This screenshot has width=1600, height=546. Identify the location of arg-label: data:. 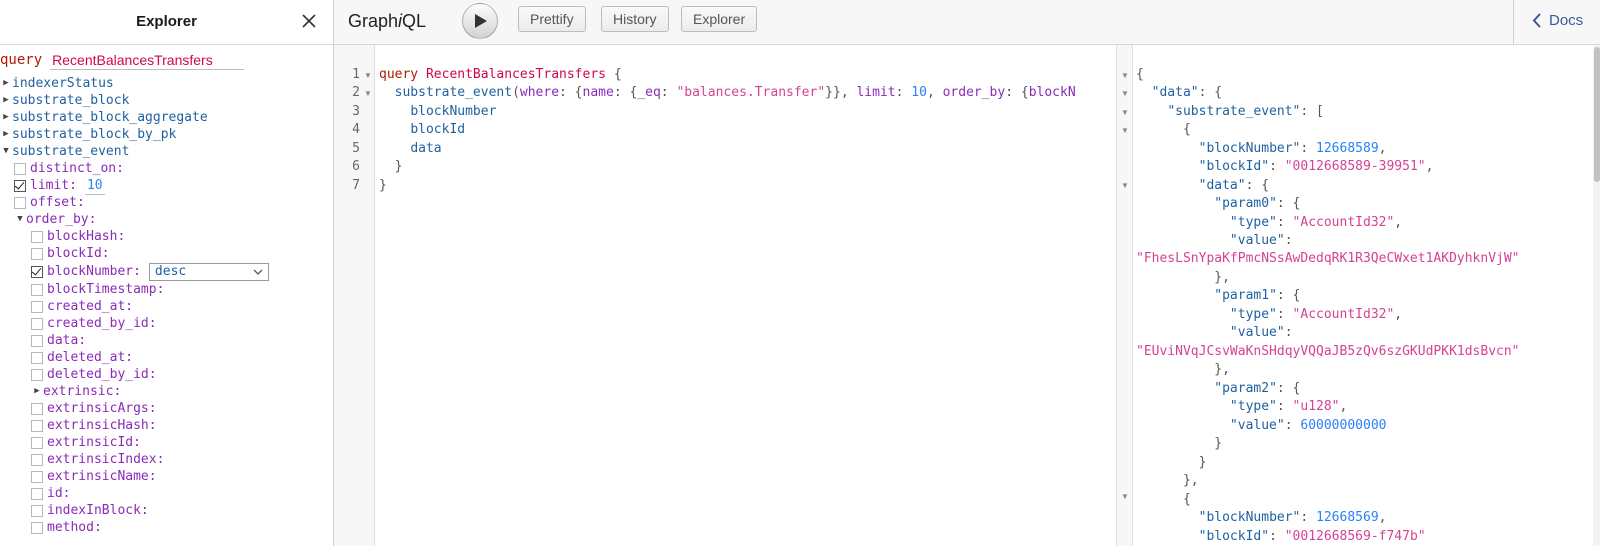
(66, 340).